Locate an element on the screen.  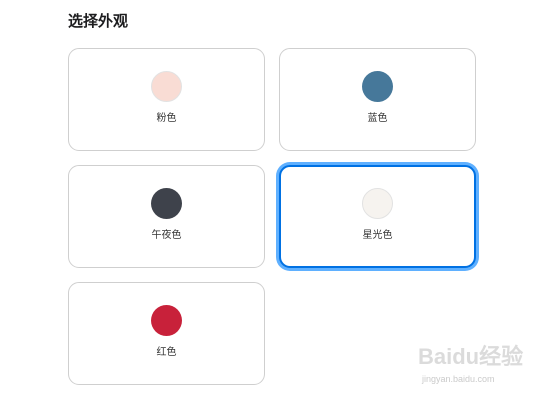
option-label: 星光色 is located at coordinates (377, 235).